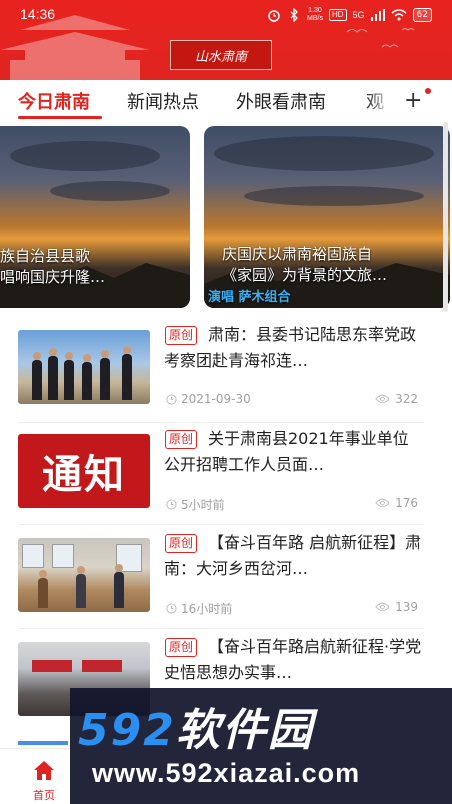 Image resolution: width=452 pixels, height=804 pixels. Describe the element at coordinates (226, 15) in the screenshot. I see `status-bar: 14:36 1.30 MB/s HD 5G 62` at that location.